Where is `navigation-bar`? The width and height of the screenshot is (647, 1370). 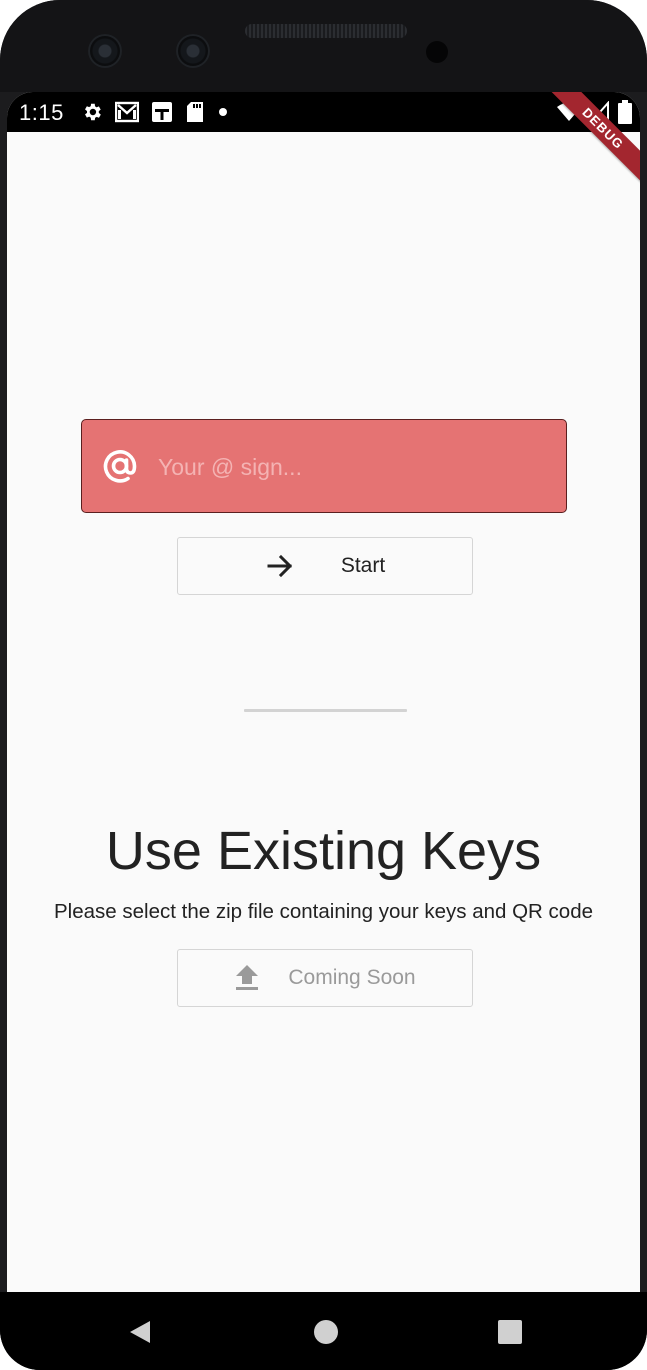 navigation-bar is located at coordinates (323, 1331).